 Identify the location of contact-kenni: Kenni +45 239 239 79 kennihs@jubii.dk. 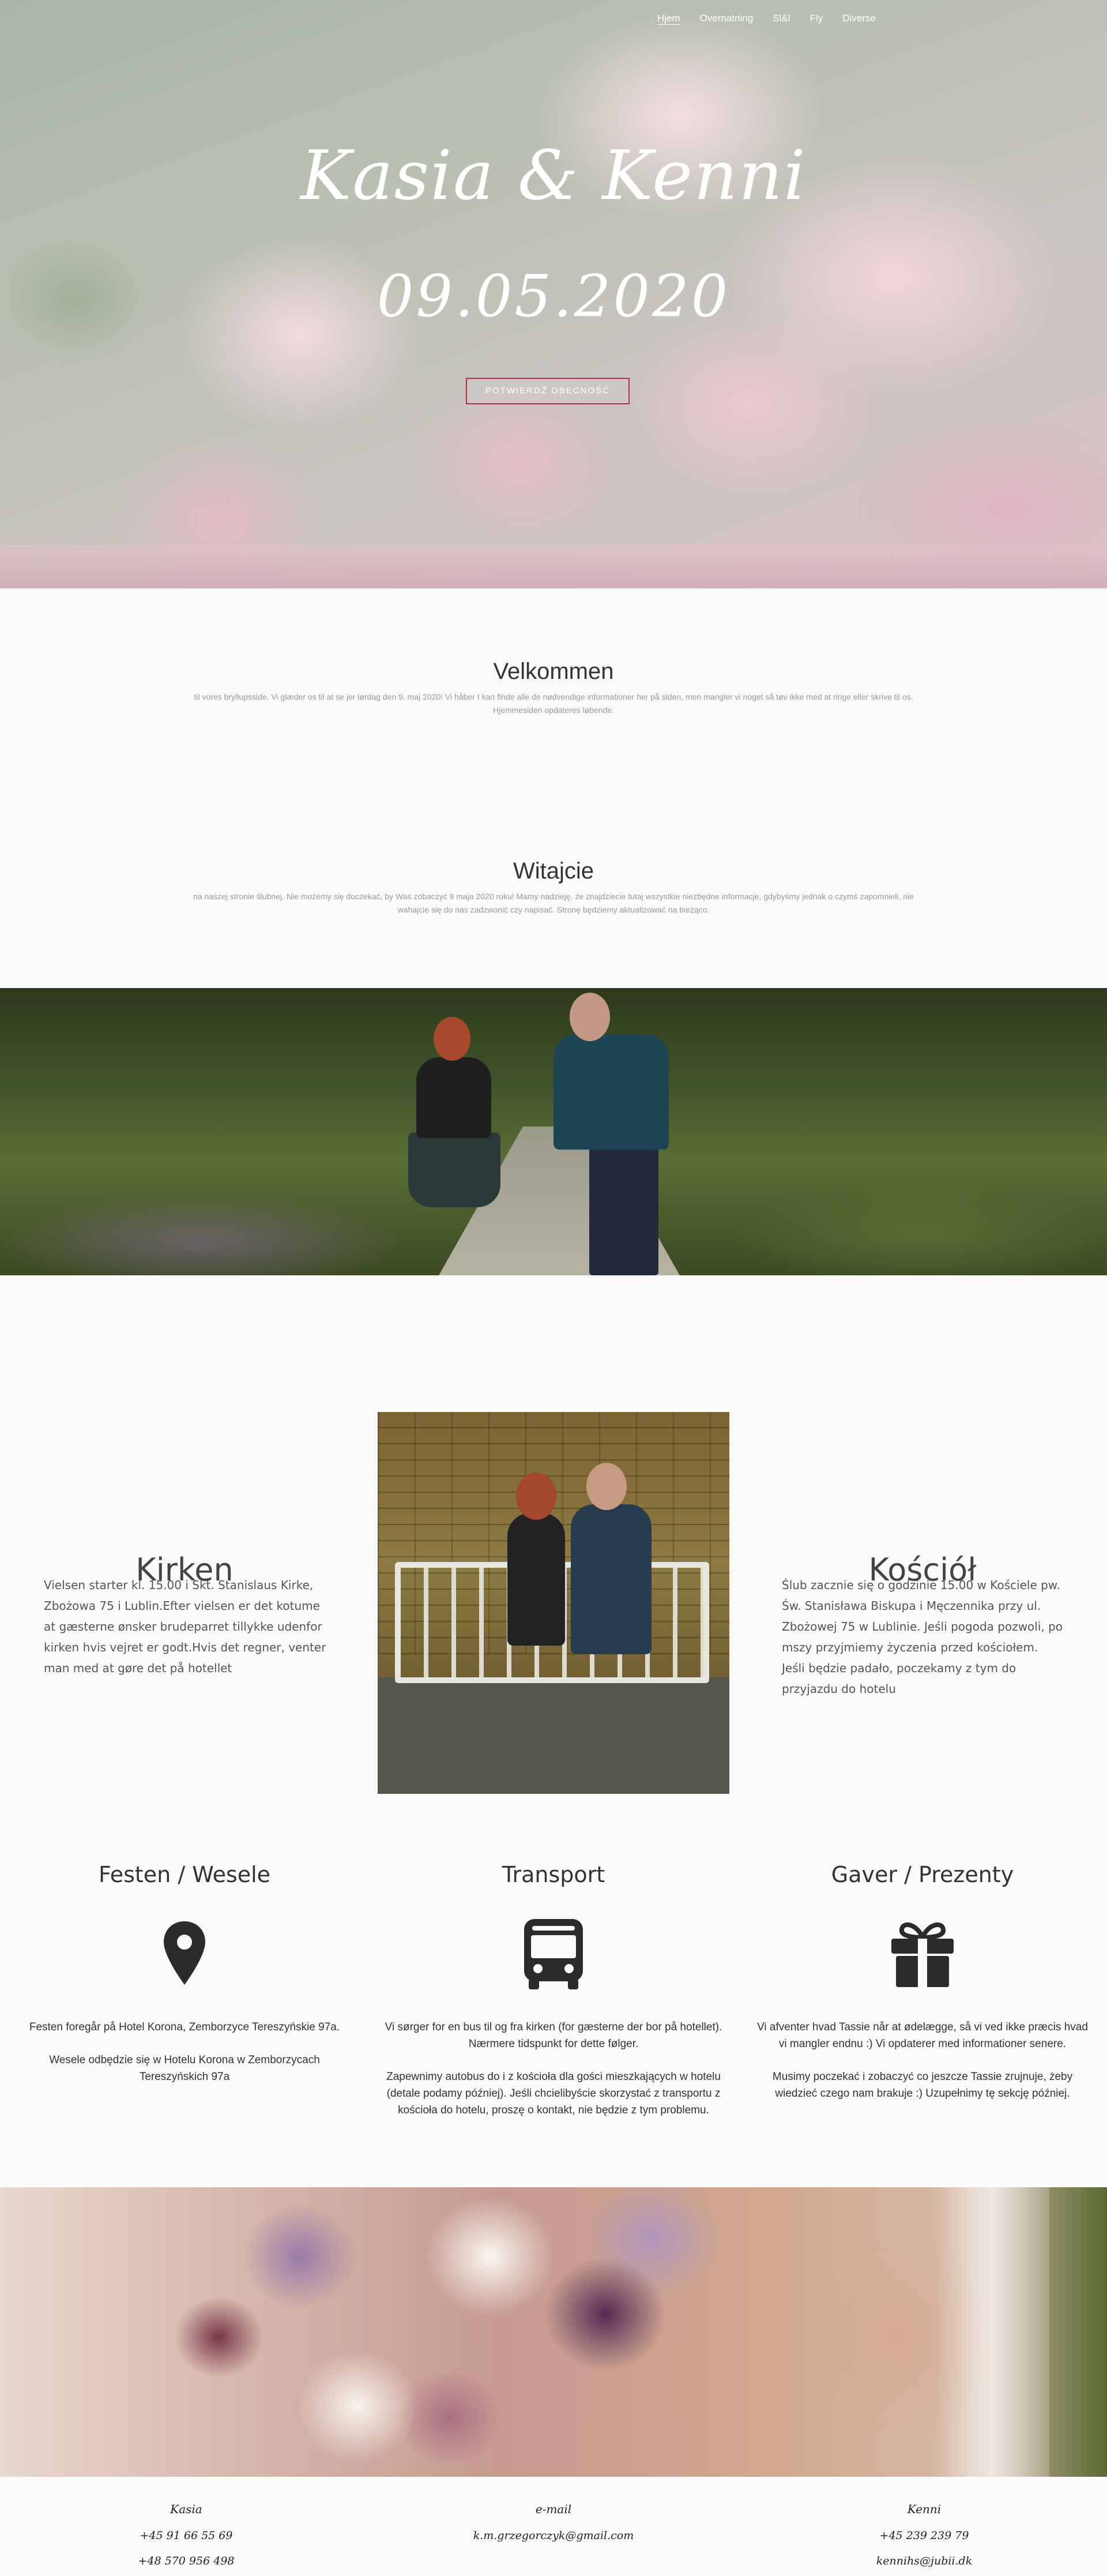
(924, 2538).